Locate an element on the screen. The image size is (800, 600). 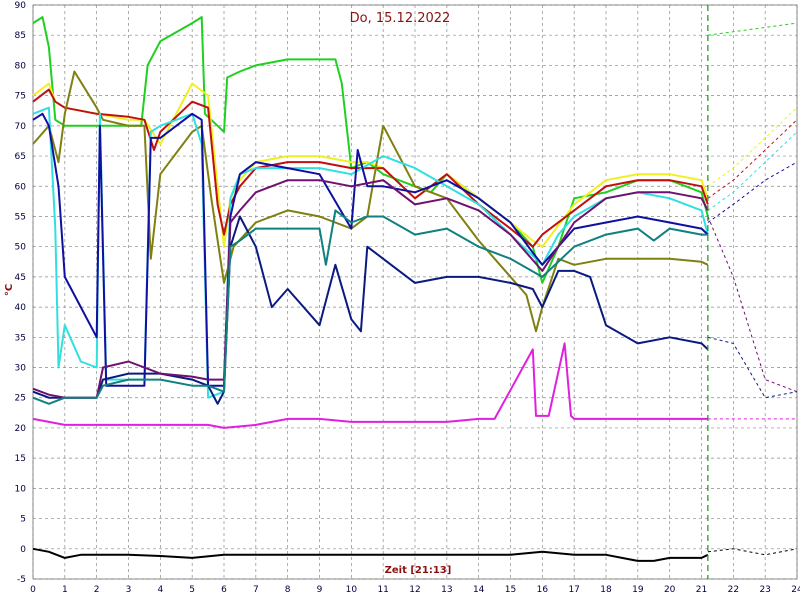
x-tick-label: 15 is located at coordinates (510, 590).